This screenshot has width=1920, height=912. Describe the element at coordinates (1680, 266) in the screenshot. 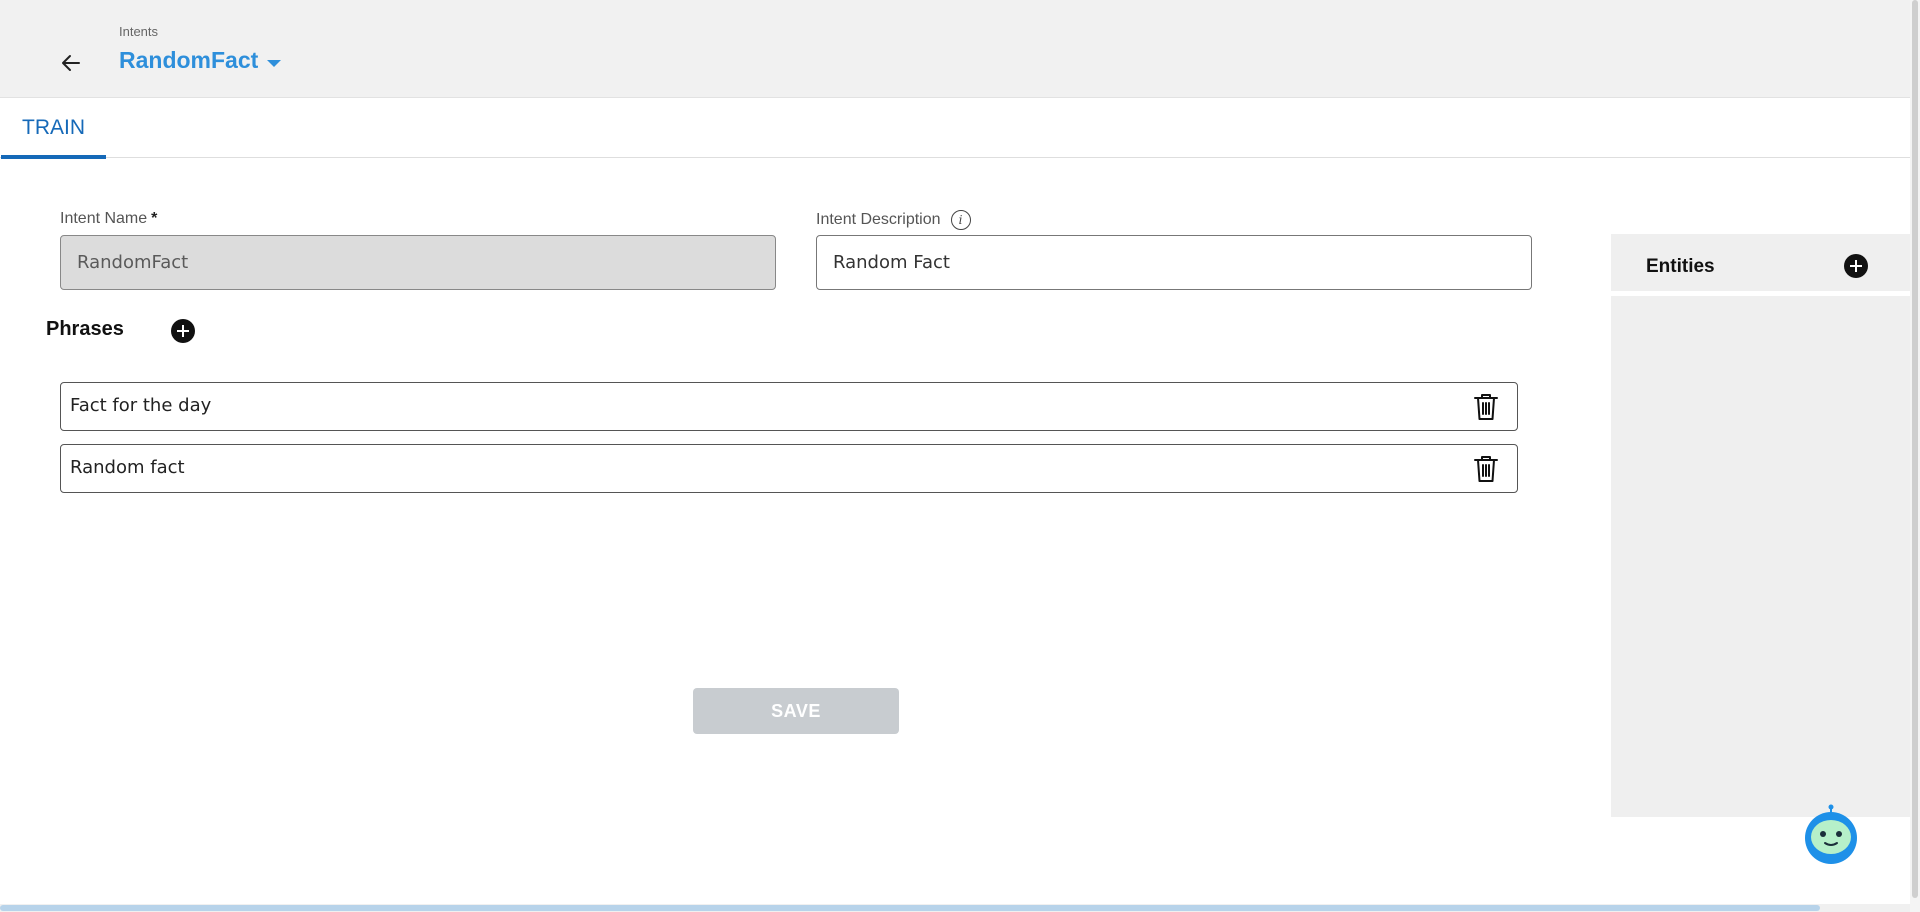

I see `entities-title: Entities` at that location.